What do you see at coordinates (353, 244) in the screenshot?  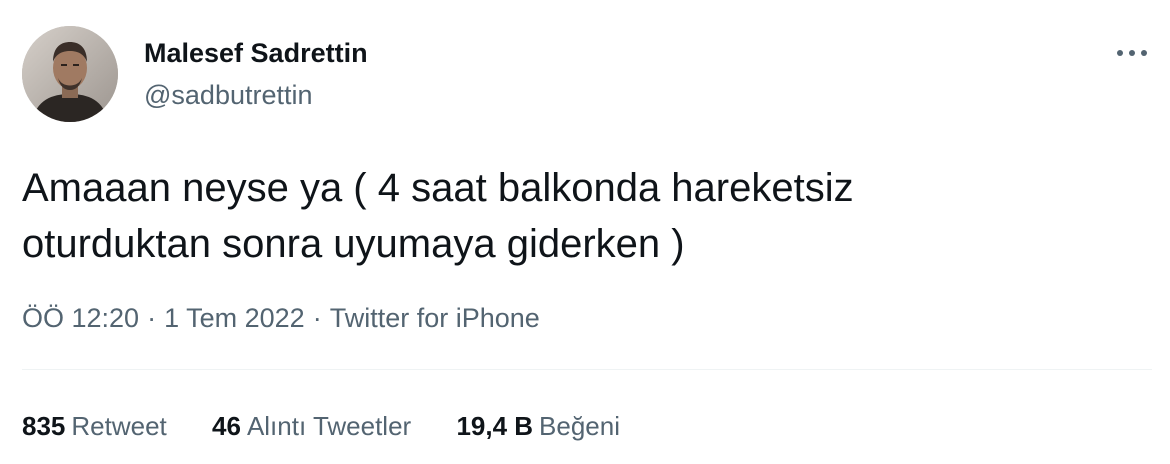 I see `tweet-text-line: oturduktan sonra uyumaya giderken )` at bounding box center [353, 244].